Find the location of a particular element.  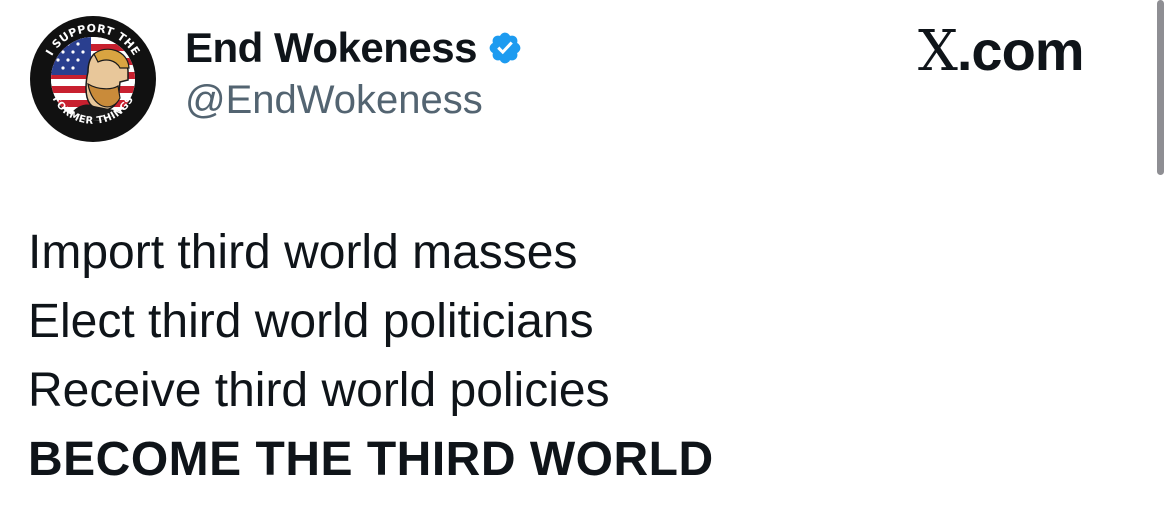

verified-badge-icon is located at coordinates (505, 48).